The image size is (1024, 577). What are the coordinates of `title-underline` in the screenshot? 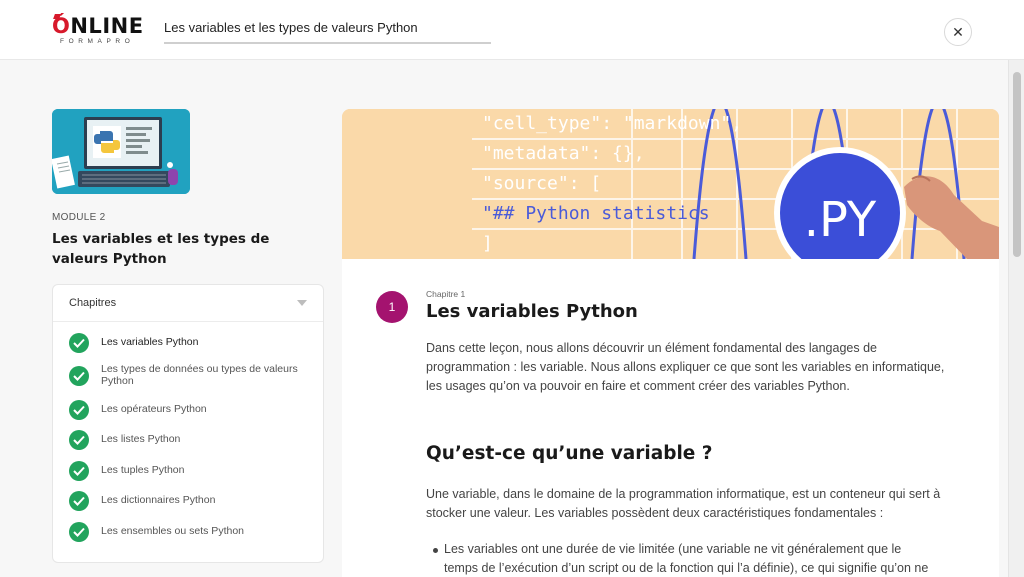 It's located at (327, 43).